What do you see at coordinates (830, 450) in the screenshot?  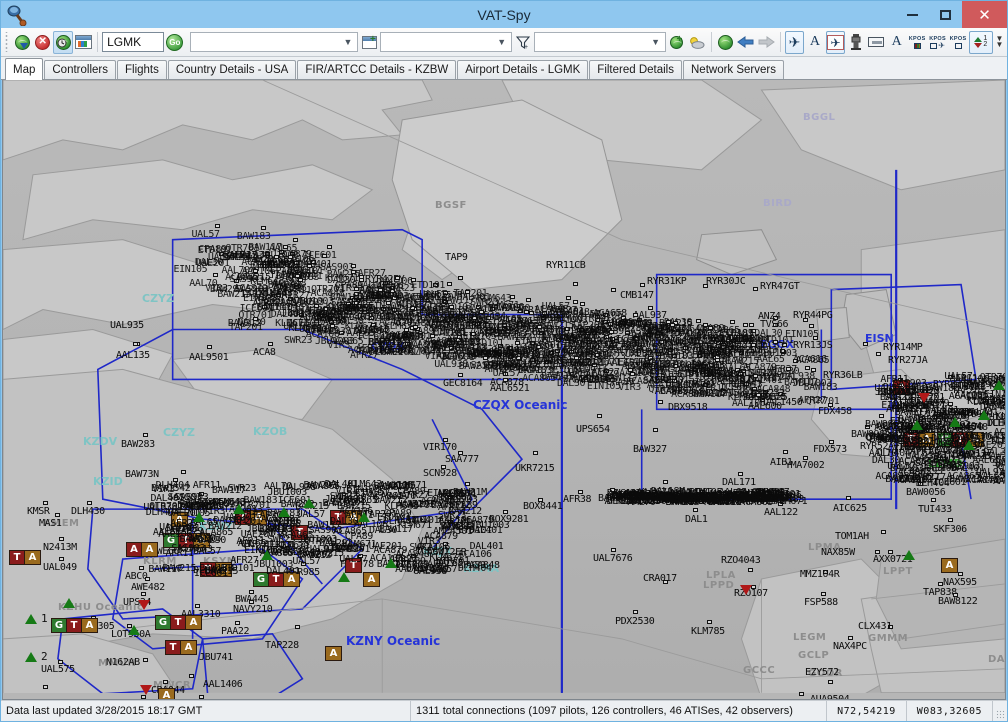 I see `aircraft-callsign-label: FDX573` at bounding box center [830, 450].